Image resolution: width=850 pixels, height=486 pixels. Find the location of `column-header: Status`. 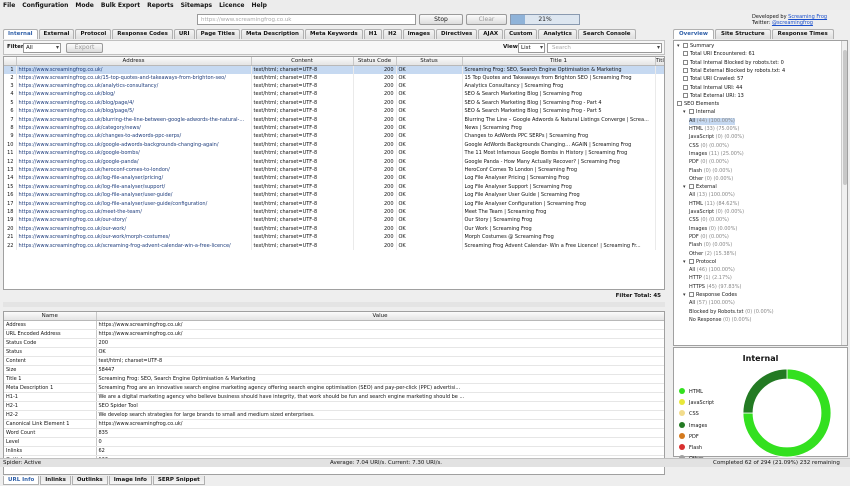

column-header: Status is located at coordinates (429, 61).